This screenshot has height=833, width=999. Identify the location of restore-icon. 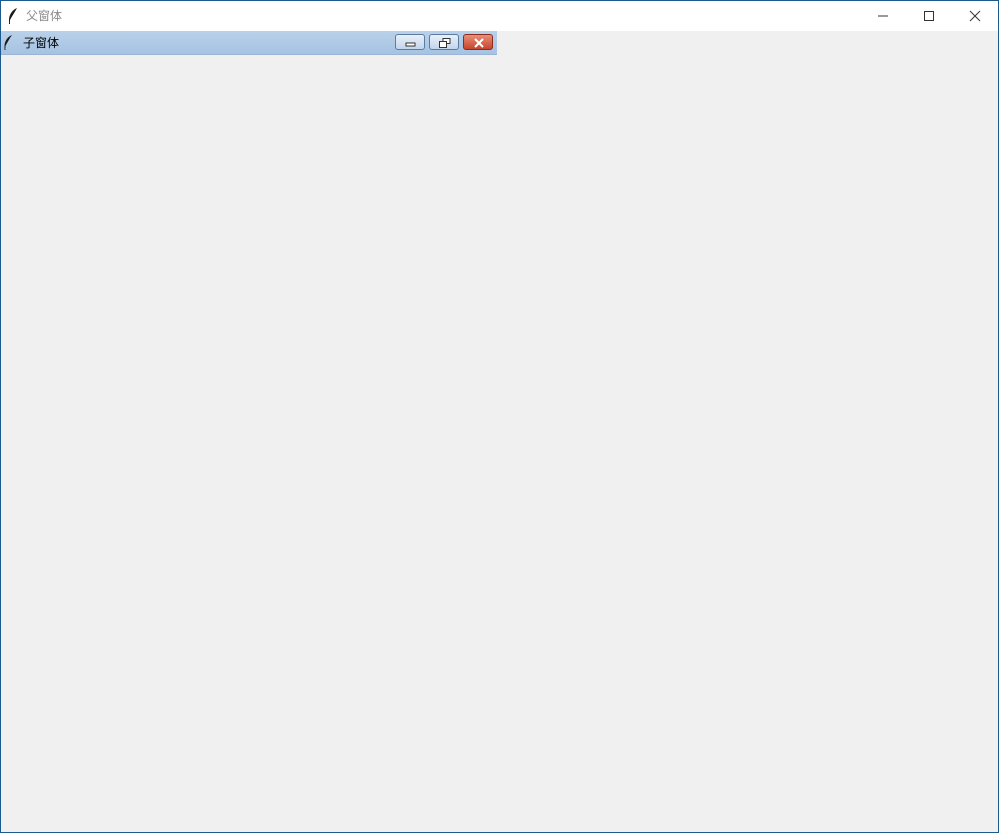
(445, 43).